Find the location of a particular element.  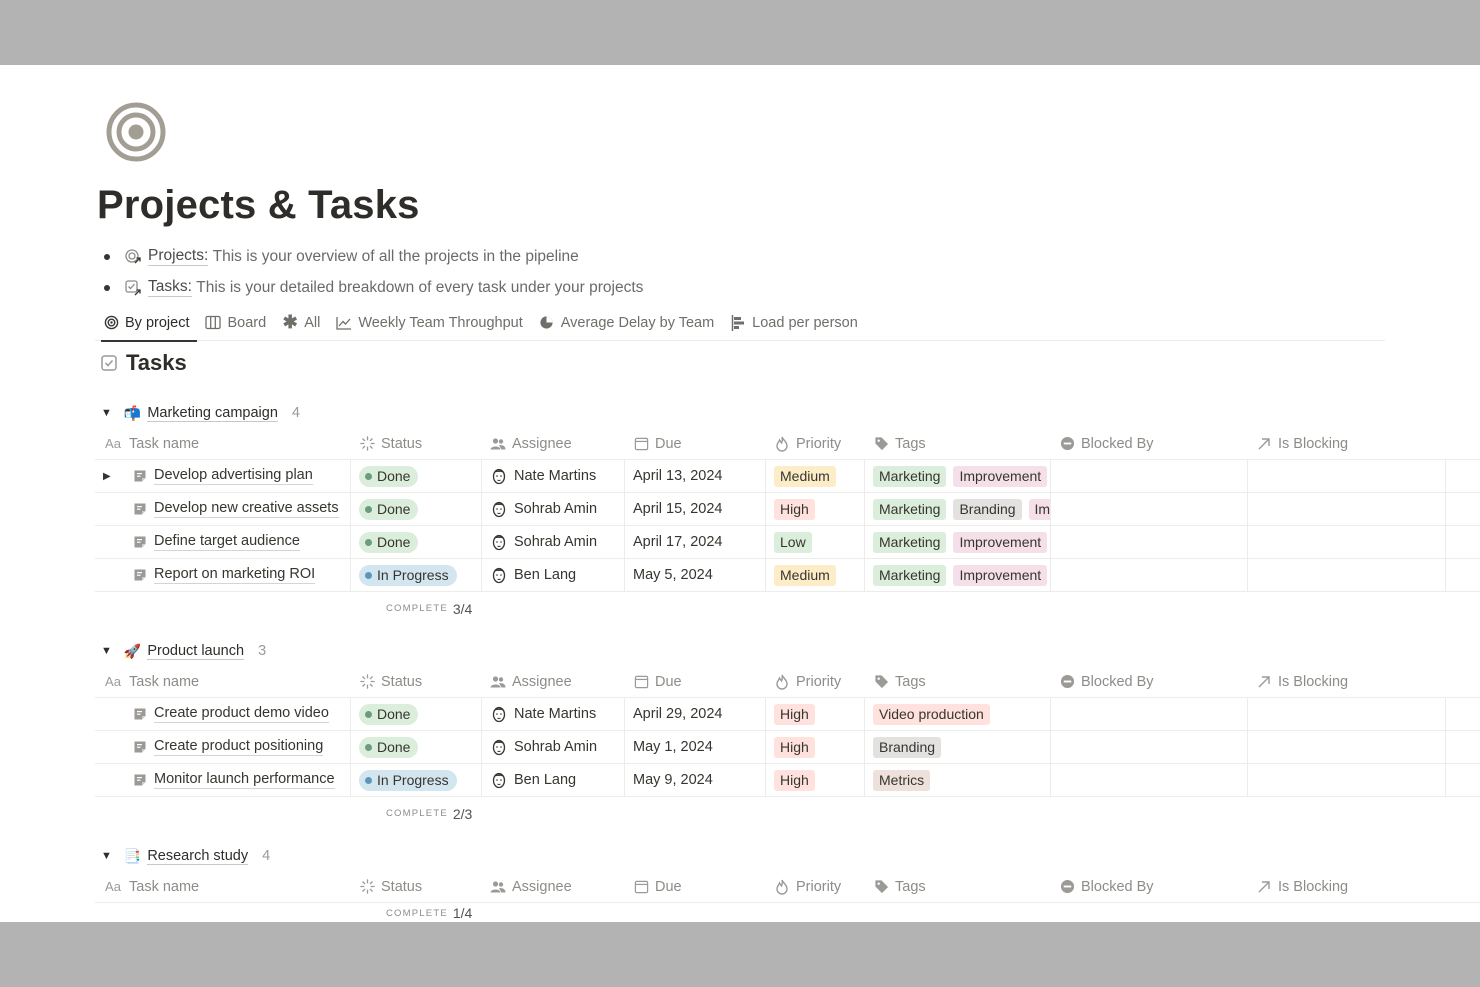

tags-cell: Branding is located at coordinates (958, 747).